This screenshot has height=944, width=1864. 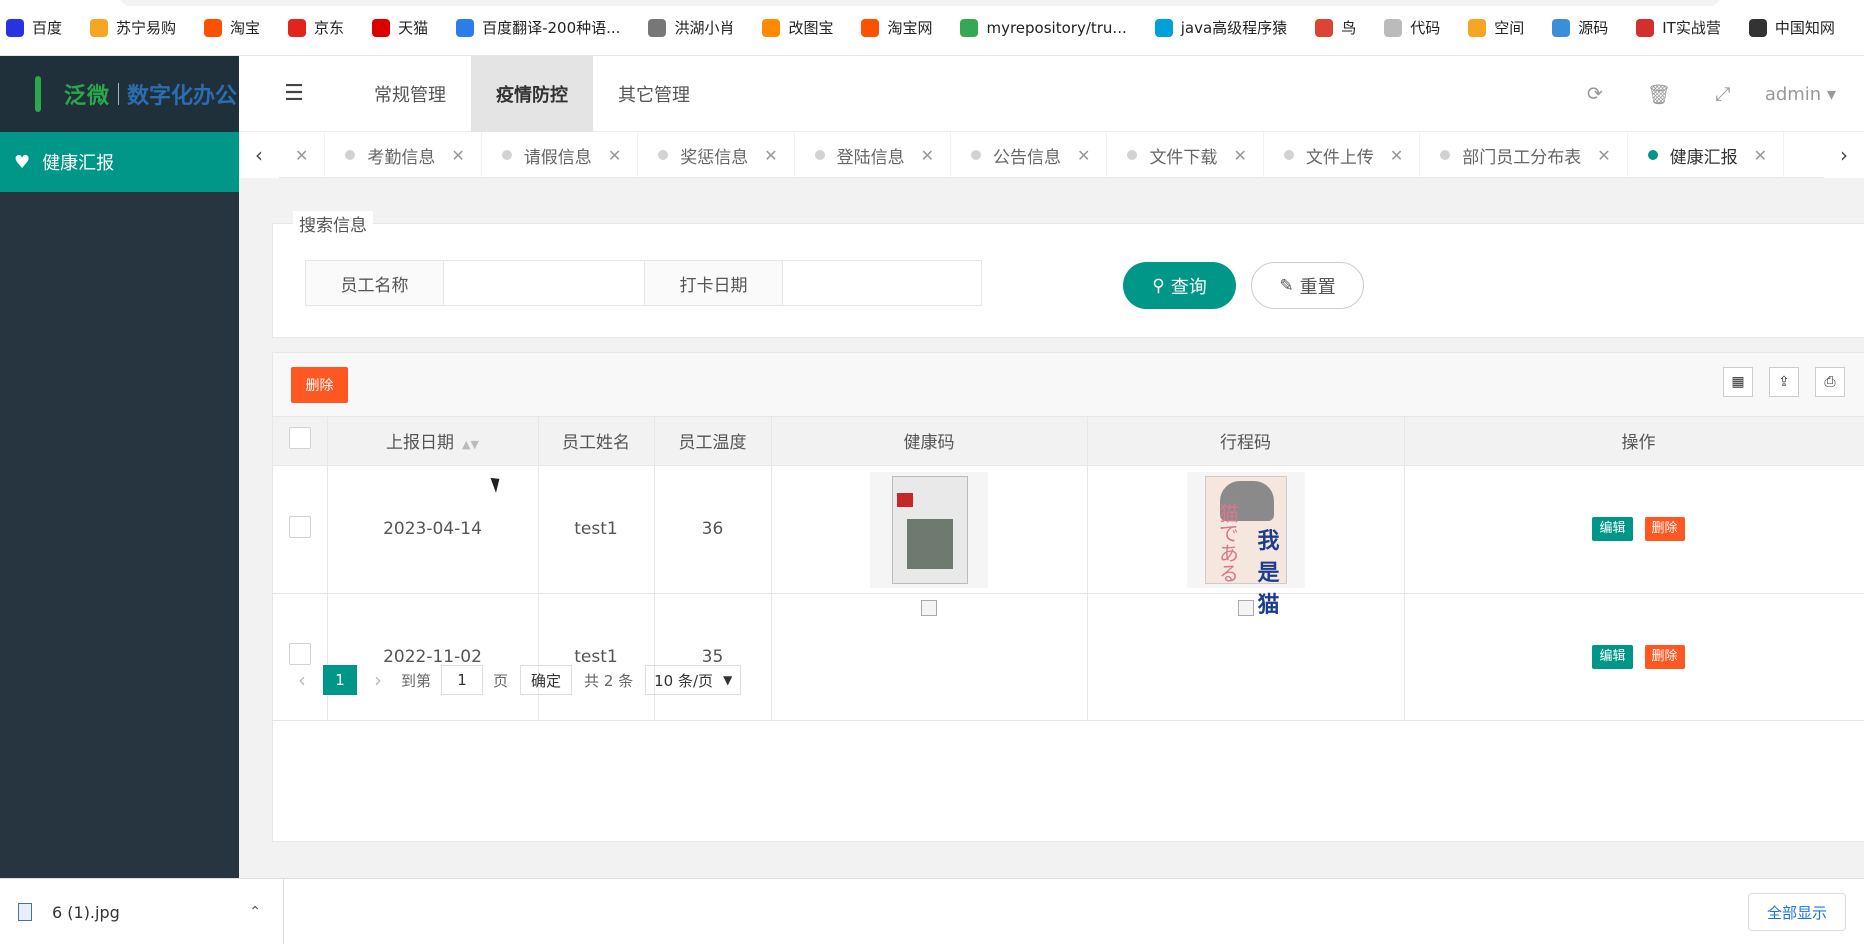 What do you see at coordinates (299, 526) in the screenshot?
I see `row-checkbox` at bounding box center [299, 526].